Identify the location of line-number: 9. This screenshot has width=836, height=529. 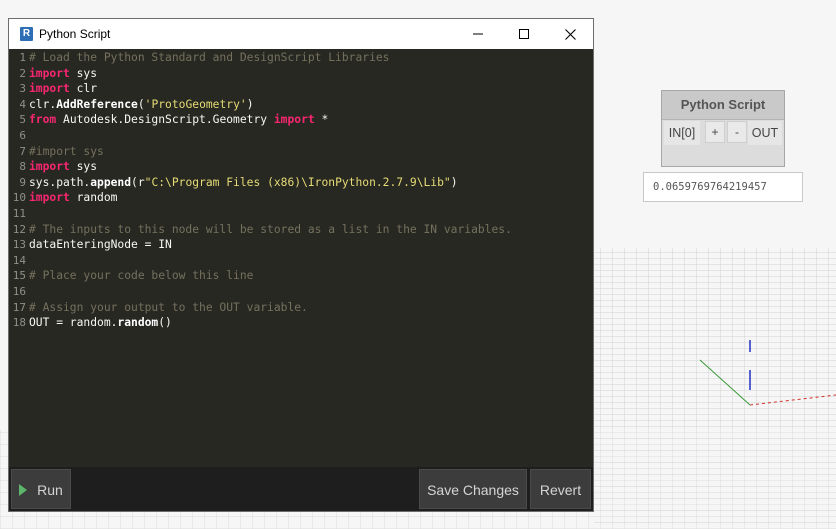
(22, 182).